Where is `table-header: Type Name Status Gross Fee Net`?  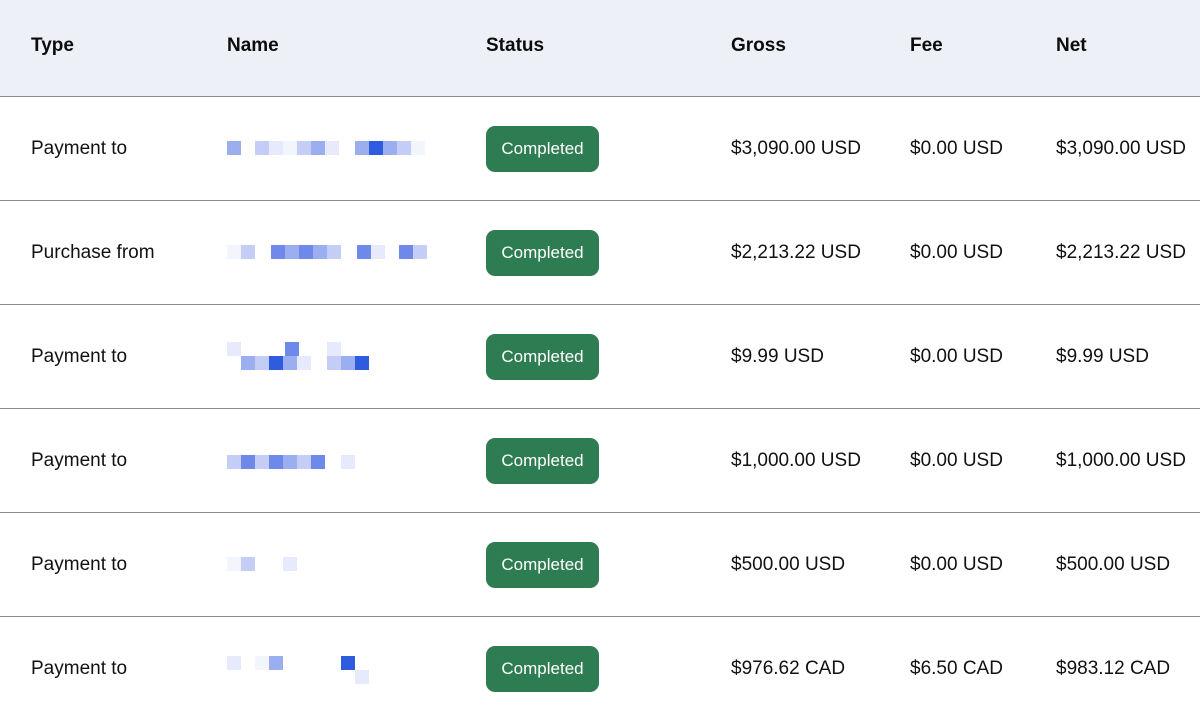 table-header: Type Name Status Gross Fee Net is located at coordinates (600, 48).